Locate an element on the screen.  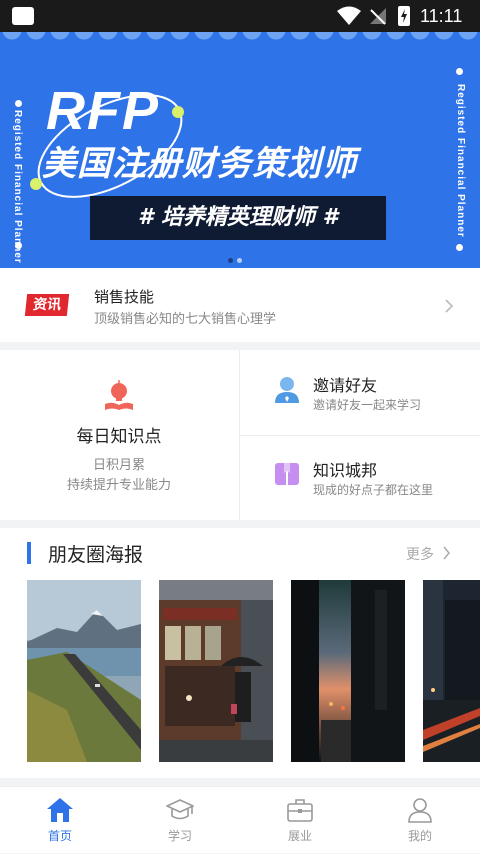
carousel-dot is located at coordinates (239, 260).